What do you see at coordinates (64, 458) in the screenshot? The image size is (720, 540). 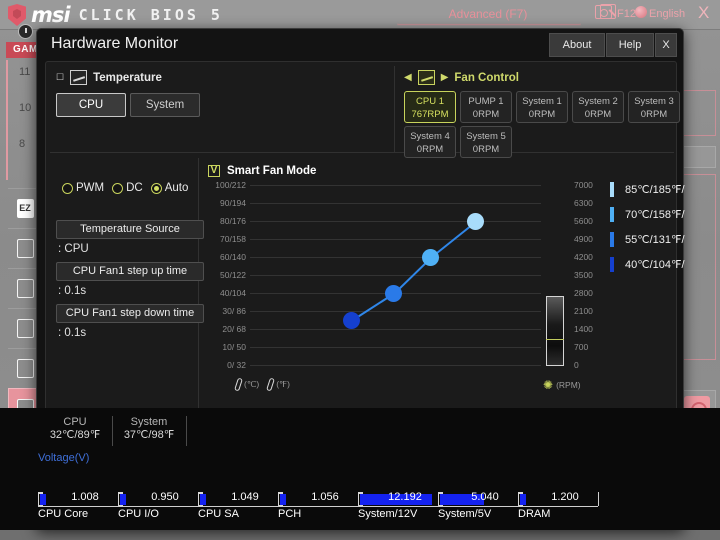 I see `voltage-section-title: Voltage(V)` at bounding box center [64, 458].